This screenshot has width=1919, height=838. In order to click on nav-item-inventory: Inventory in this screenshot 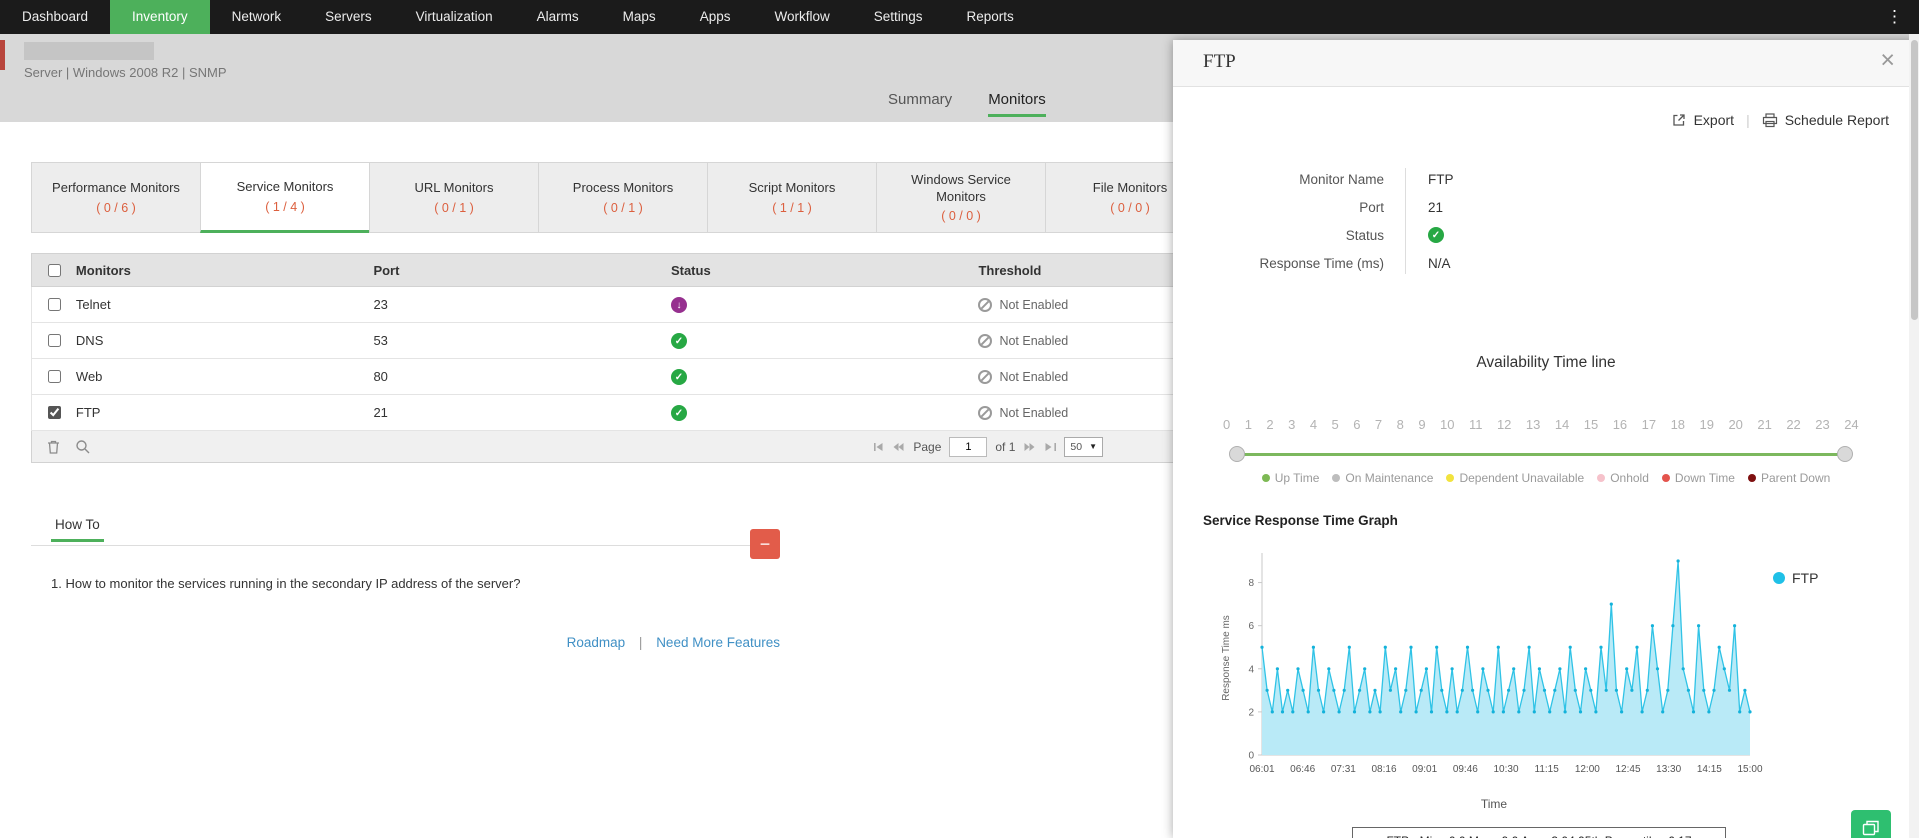, I will do `click(160, 17)`.